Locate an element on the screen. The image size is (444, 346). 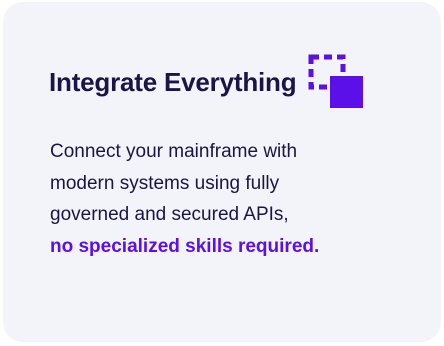
card-title: Integrate Everything is located at coordinates (173, 82).